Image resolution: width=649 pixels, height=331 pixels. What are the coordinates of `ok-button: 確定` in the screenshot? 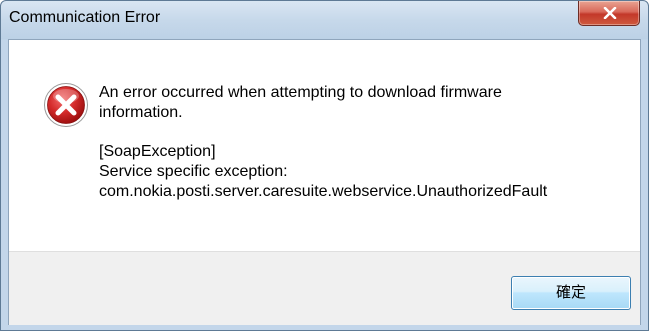 It's located at (571, 293).